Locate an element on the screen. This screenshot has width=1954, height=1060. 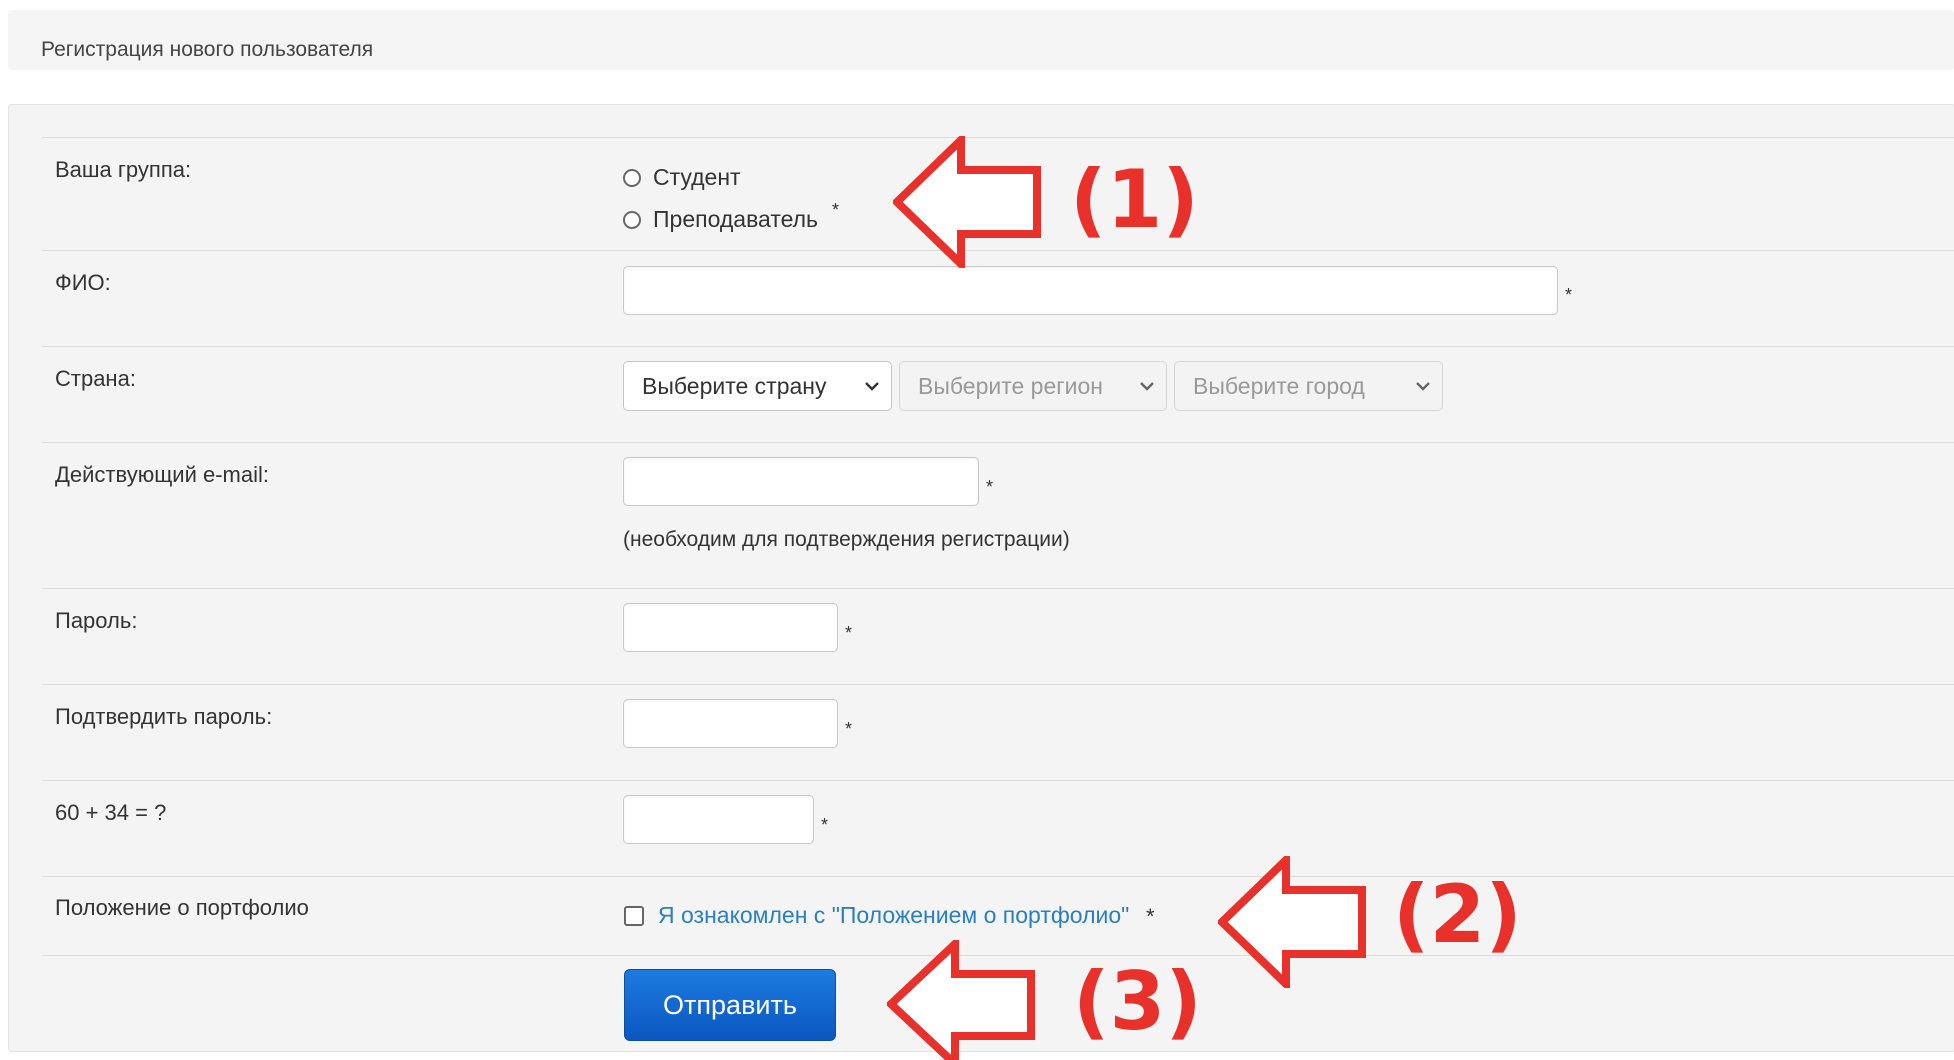
password-input is located at coordinates (730, 627).